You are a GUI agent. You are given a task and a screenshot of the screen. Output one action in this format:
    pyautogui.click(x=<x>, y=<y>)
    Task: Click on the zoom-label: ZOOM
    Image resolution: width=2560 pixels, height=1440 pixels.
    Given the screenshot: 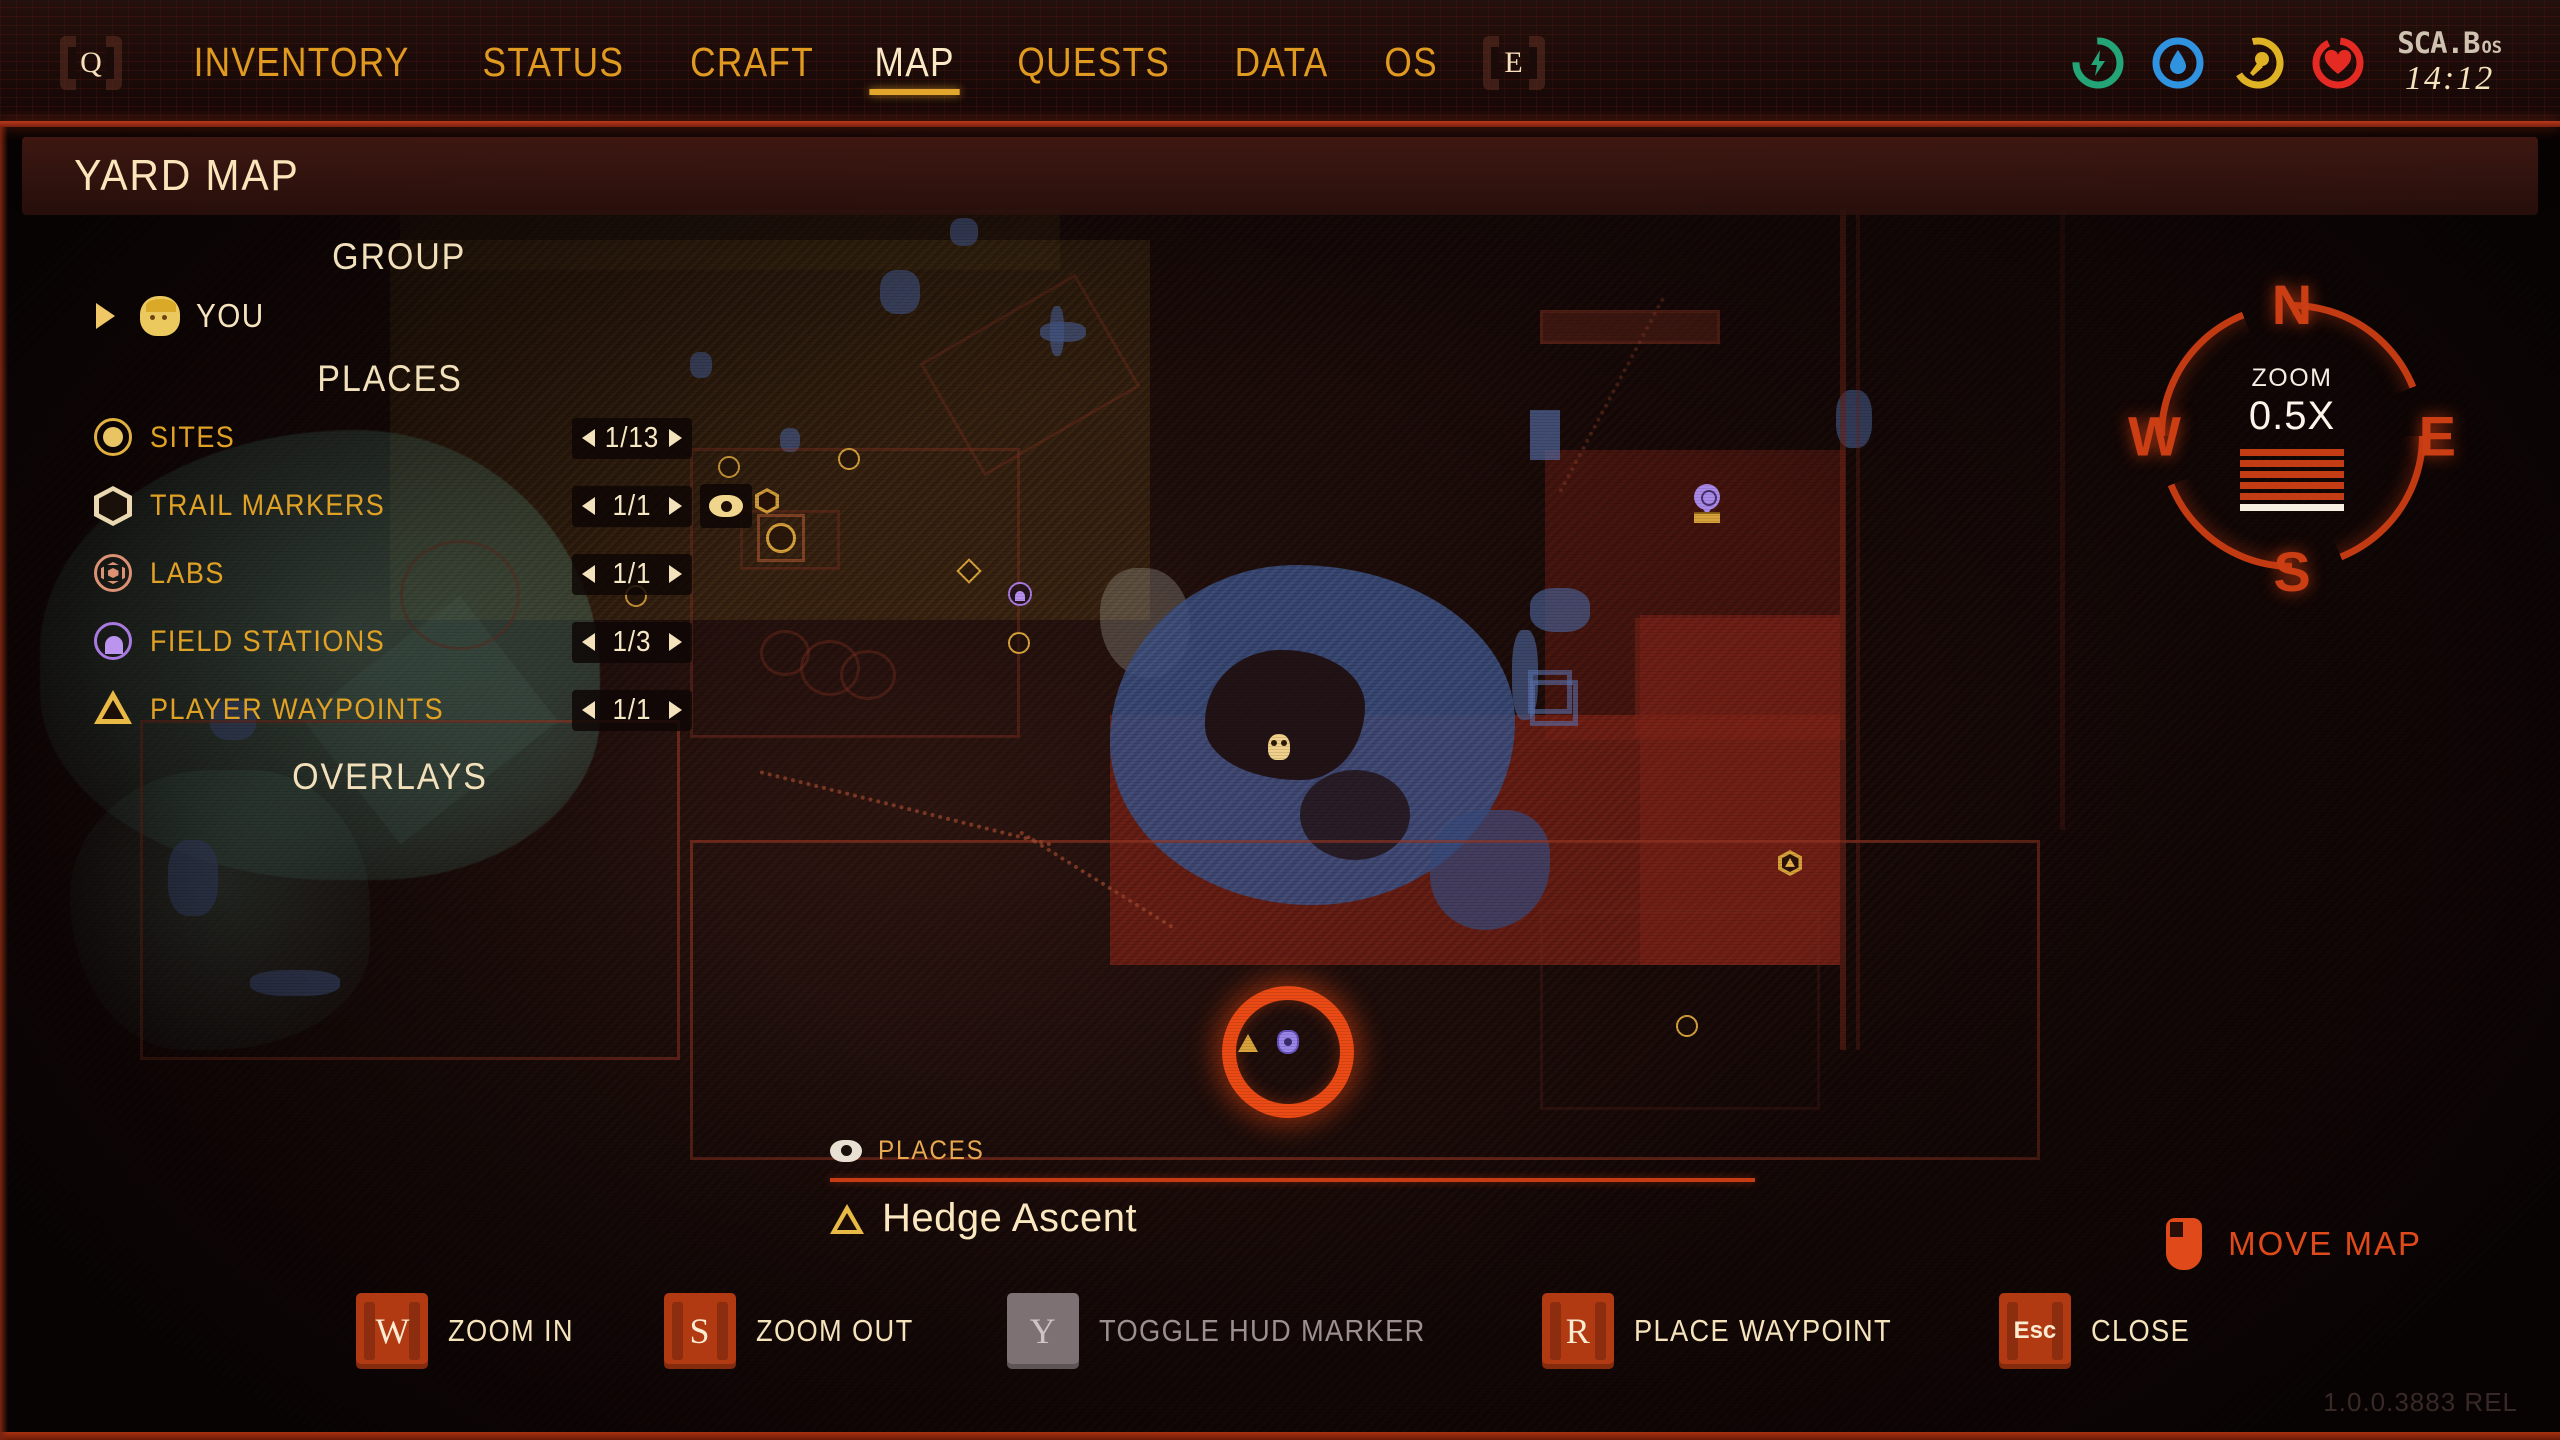 What is the action you would take?
    pyautogui.click(x=2292, y=378)
    